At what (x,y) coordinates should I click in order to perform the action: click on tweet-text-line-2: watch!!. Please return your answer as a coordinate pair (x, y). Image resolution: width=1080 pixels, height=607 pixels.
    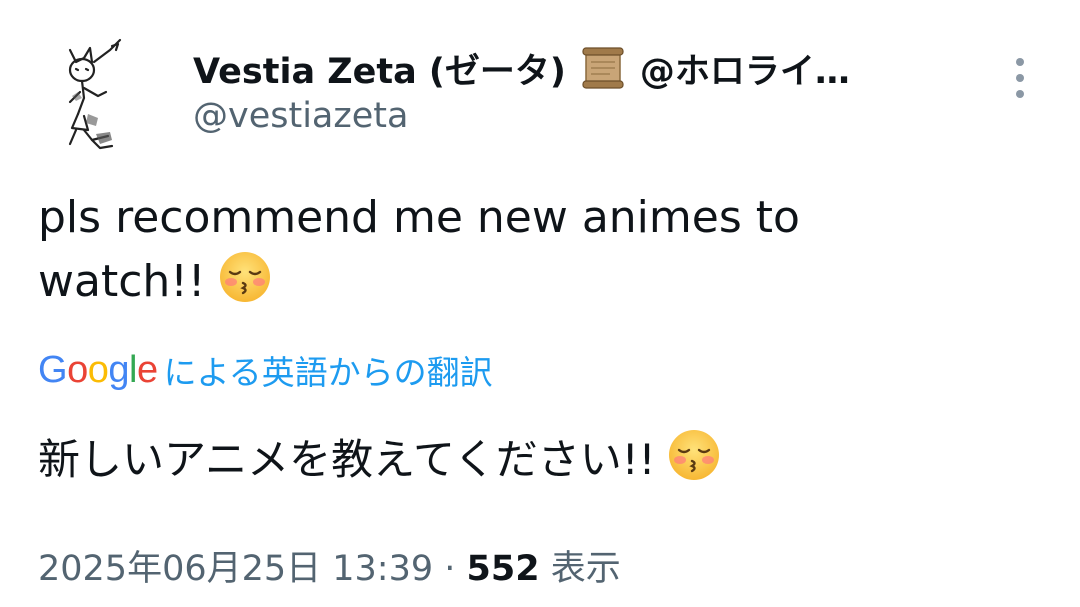
    Looking at the image, I should click on (543, 282).